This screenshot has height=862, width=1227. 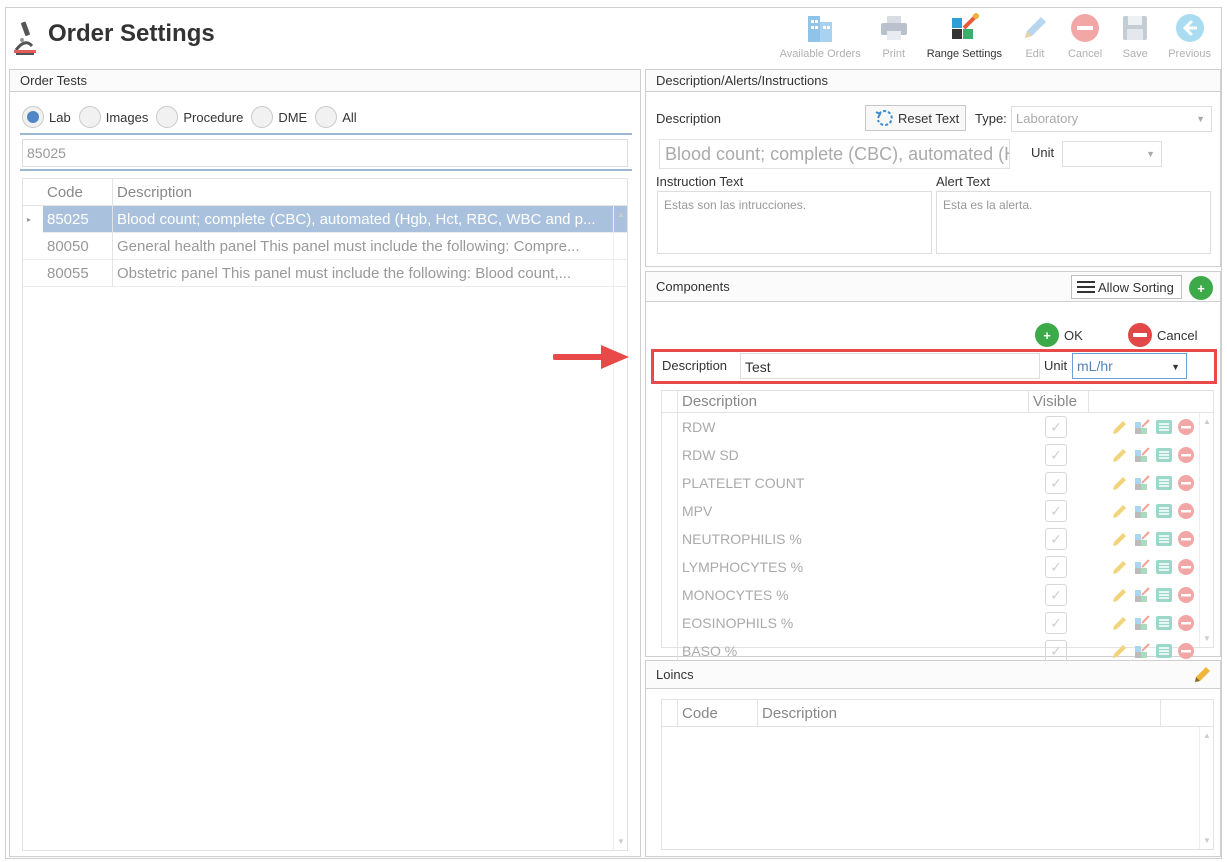 What do you see at coordinates (937, 595) in the screenshot?
I see `component-row: MONOCYTES % ✓` at bounding box center [937, 595].